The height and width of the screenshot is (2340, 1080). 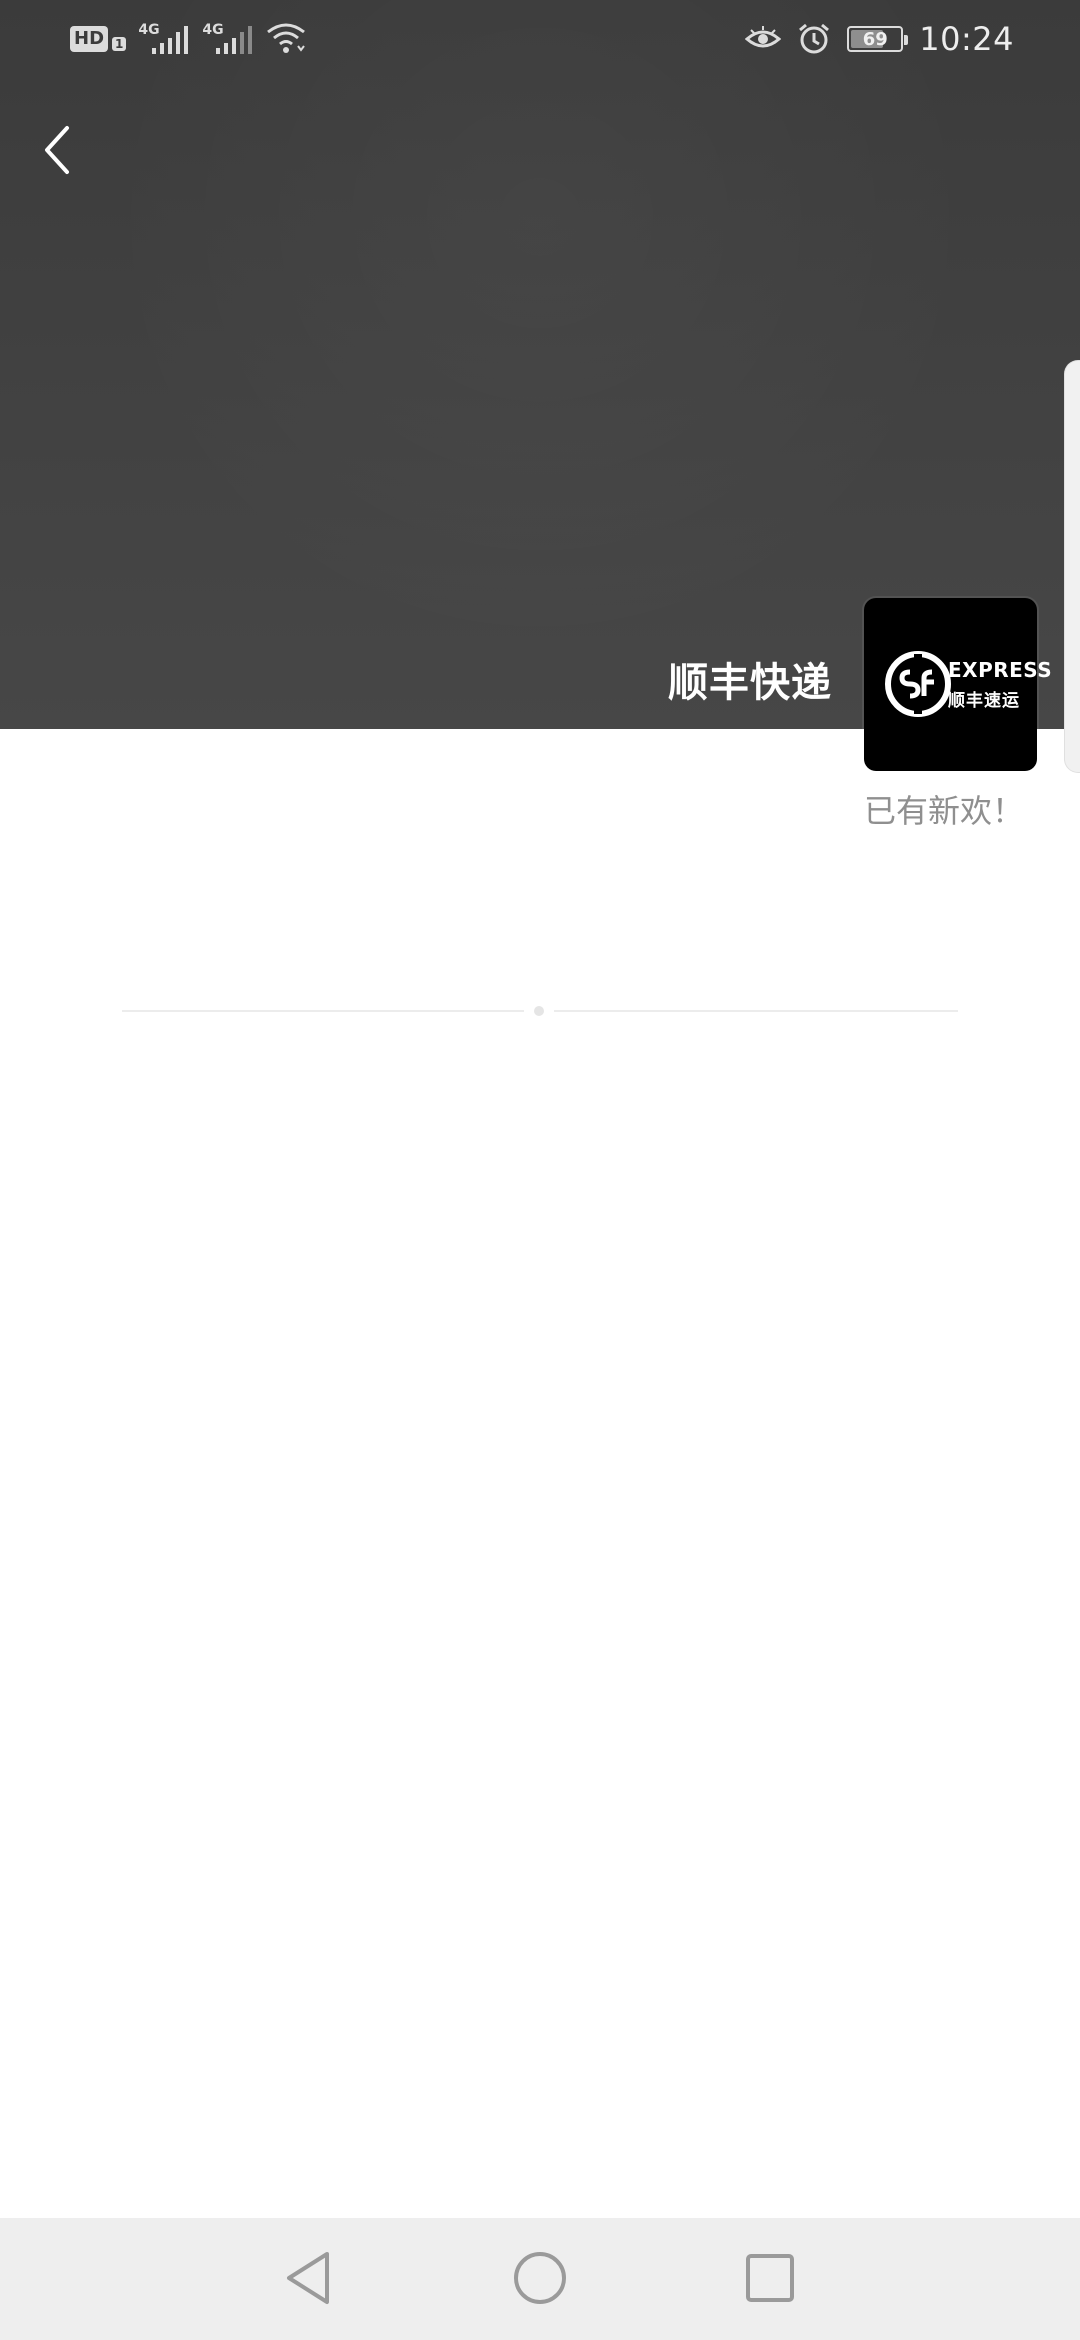 I want to click on wifi-icon, so click(x=286, y=38).